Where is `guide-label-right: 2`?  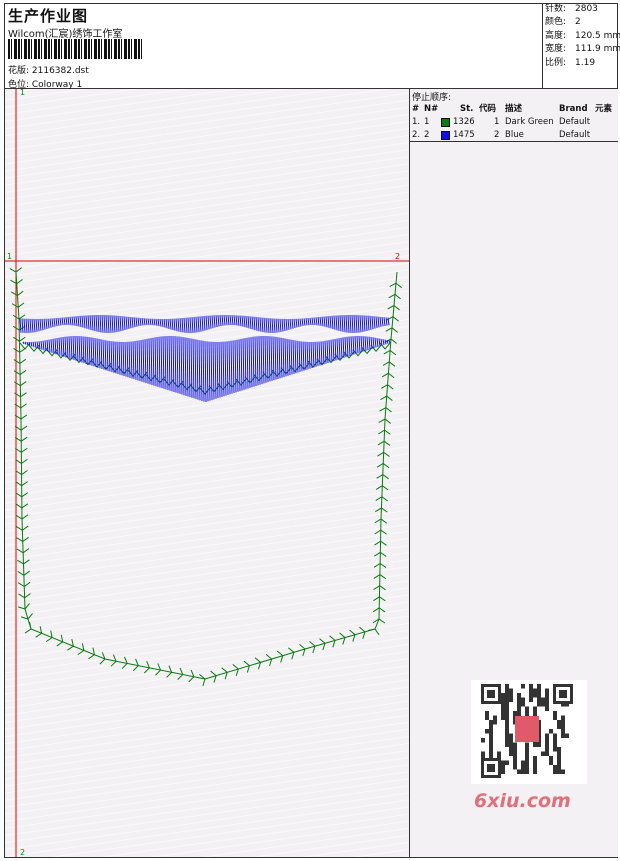 guide-label-right: 2 is located at coordinates (397, 256).